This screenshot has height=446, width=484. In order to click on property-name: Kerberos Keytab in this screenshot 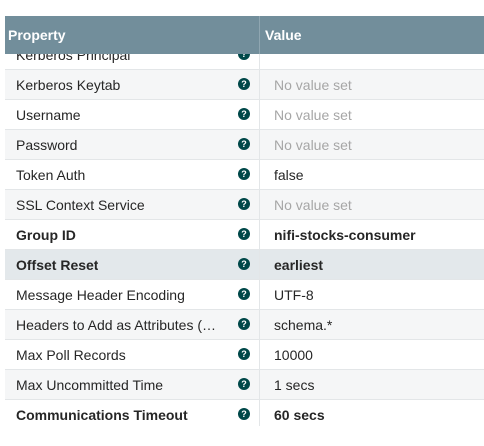, I will do `click(68, 85)`.